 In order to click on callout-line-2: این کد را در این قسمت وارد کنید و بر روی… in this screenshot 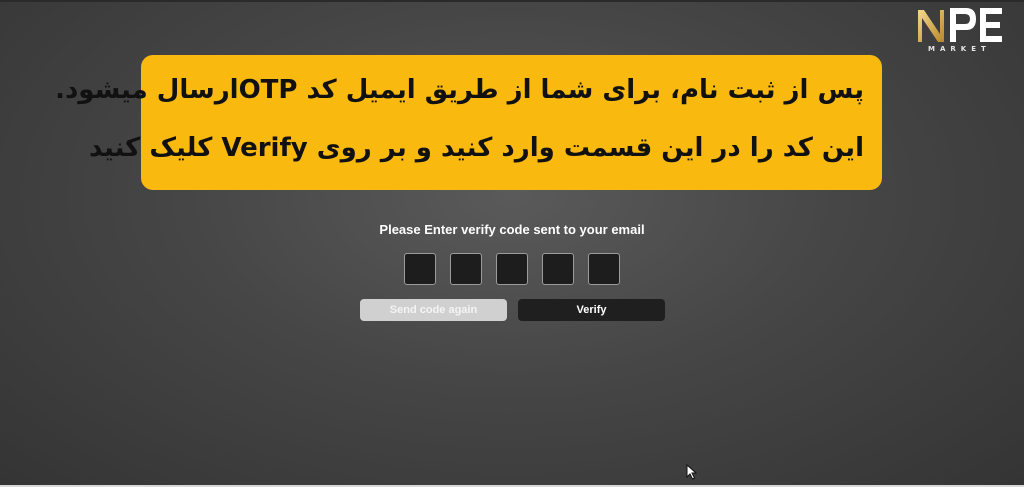, I will do `click(476, 148)`.